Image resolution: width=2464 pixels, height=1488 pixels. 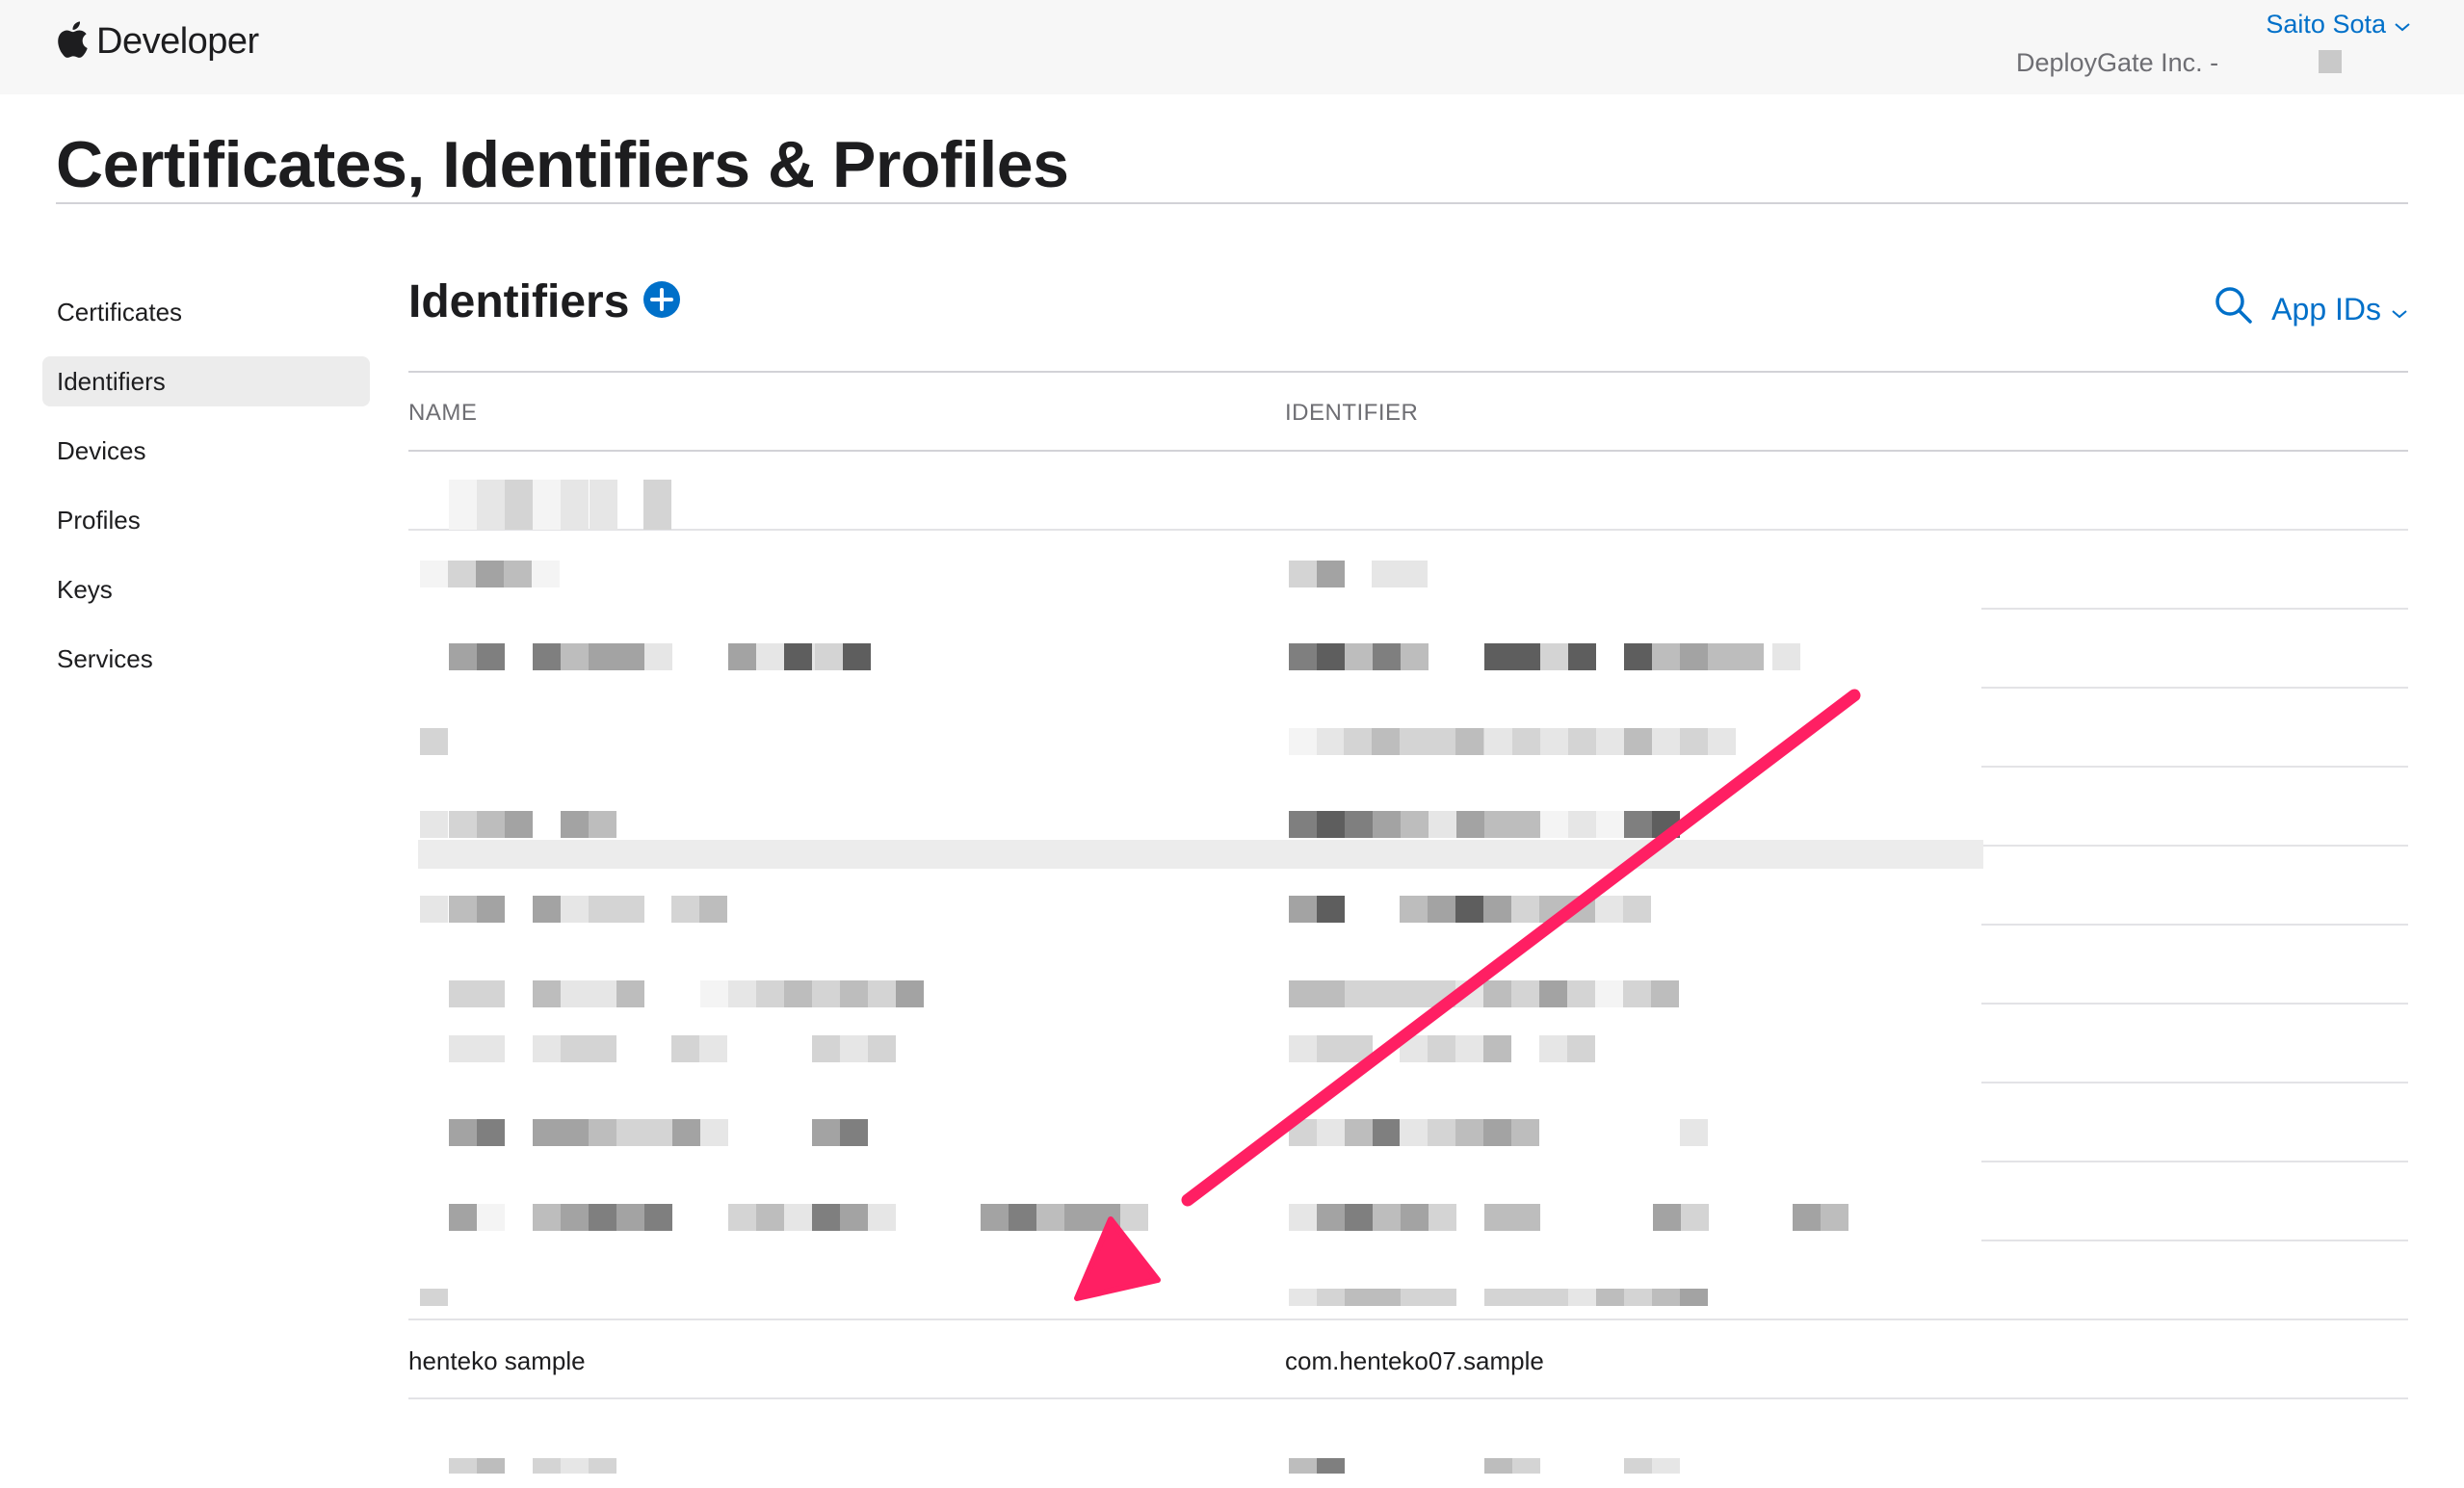 What do you see at coordinates (206, 381) in the screenshot?
I see `sidebar-item-identifiers: Identifiers` at bounding box center [206, 381].